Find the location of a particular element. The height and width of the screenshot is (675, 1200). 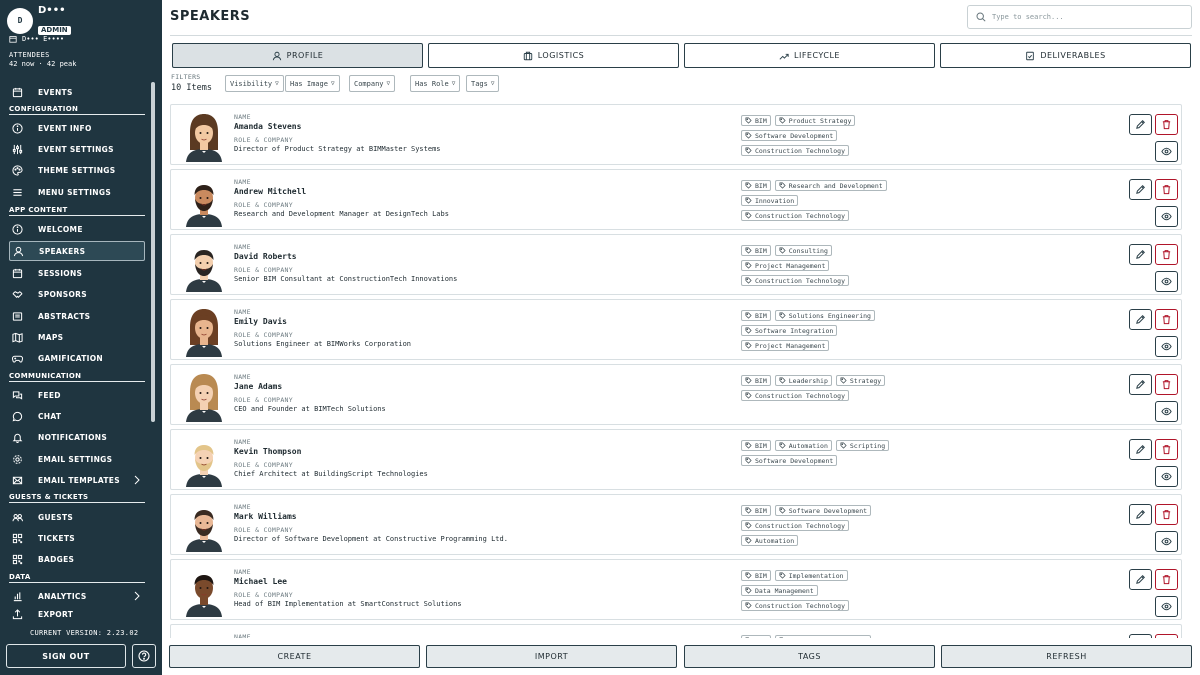

tab-profile: PROFILE is located at coordinates (297, 55).